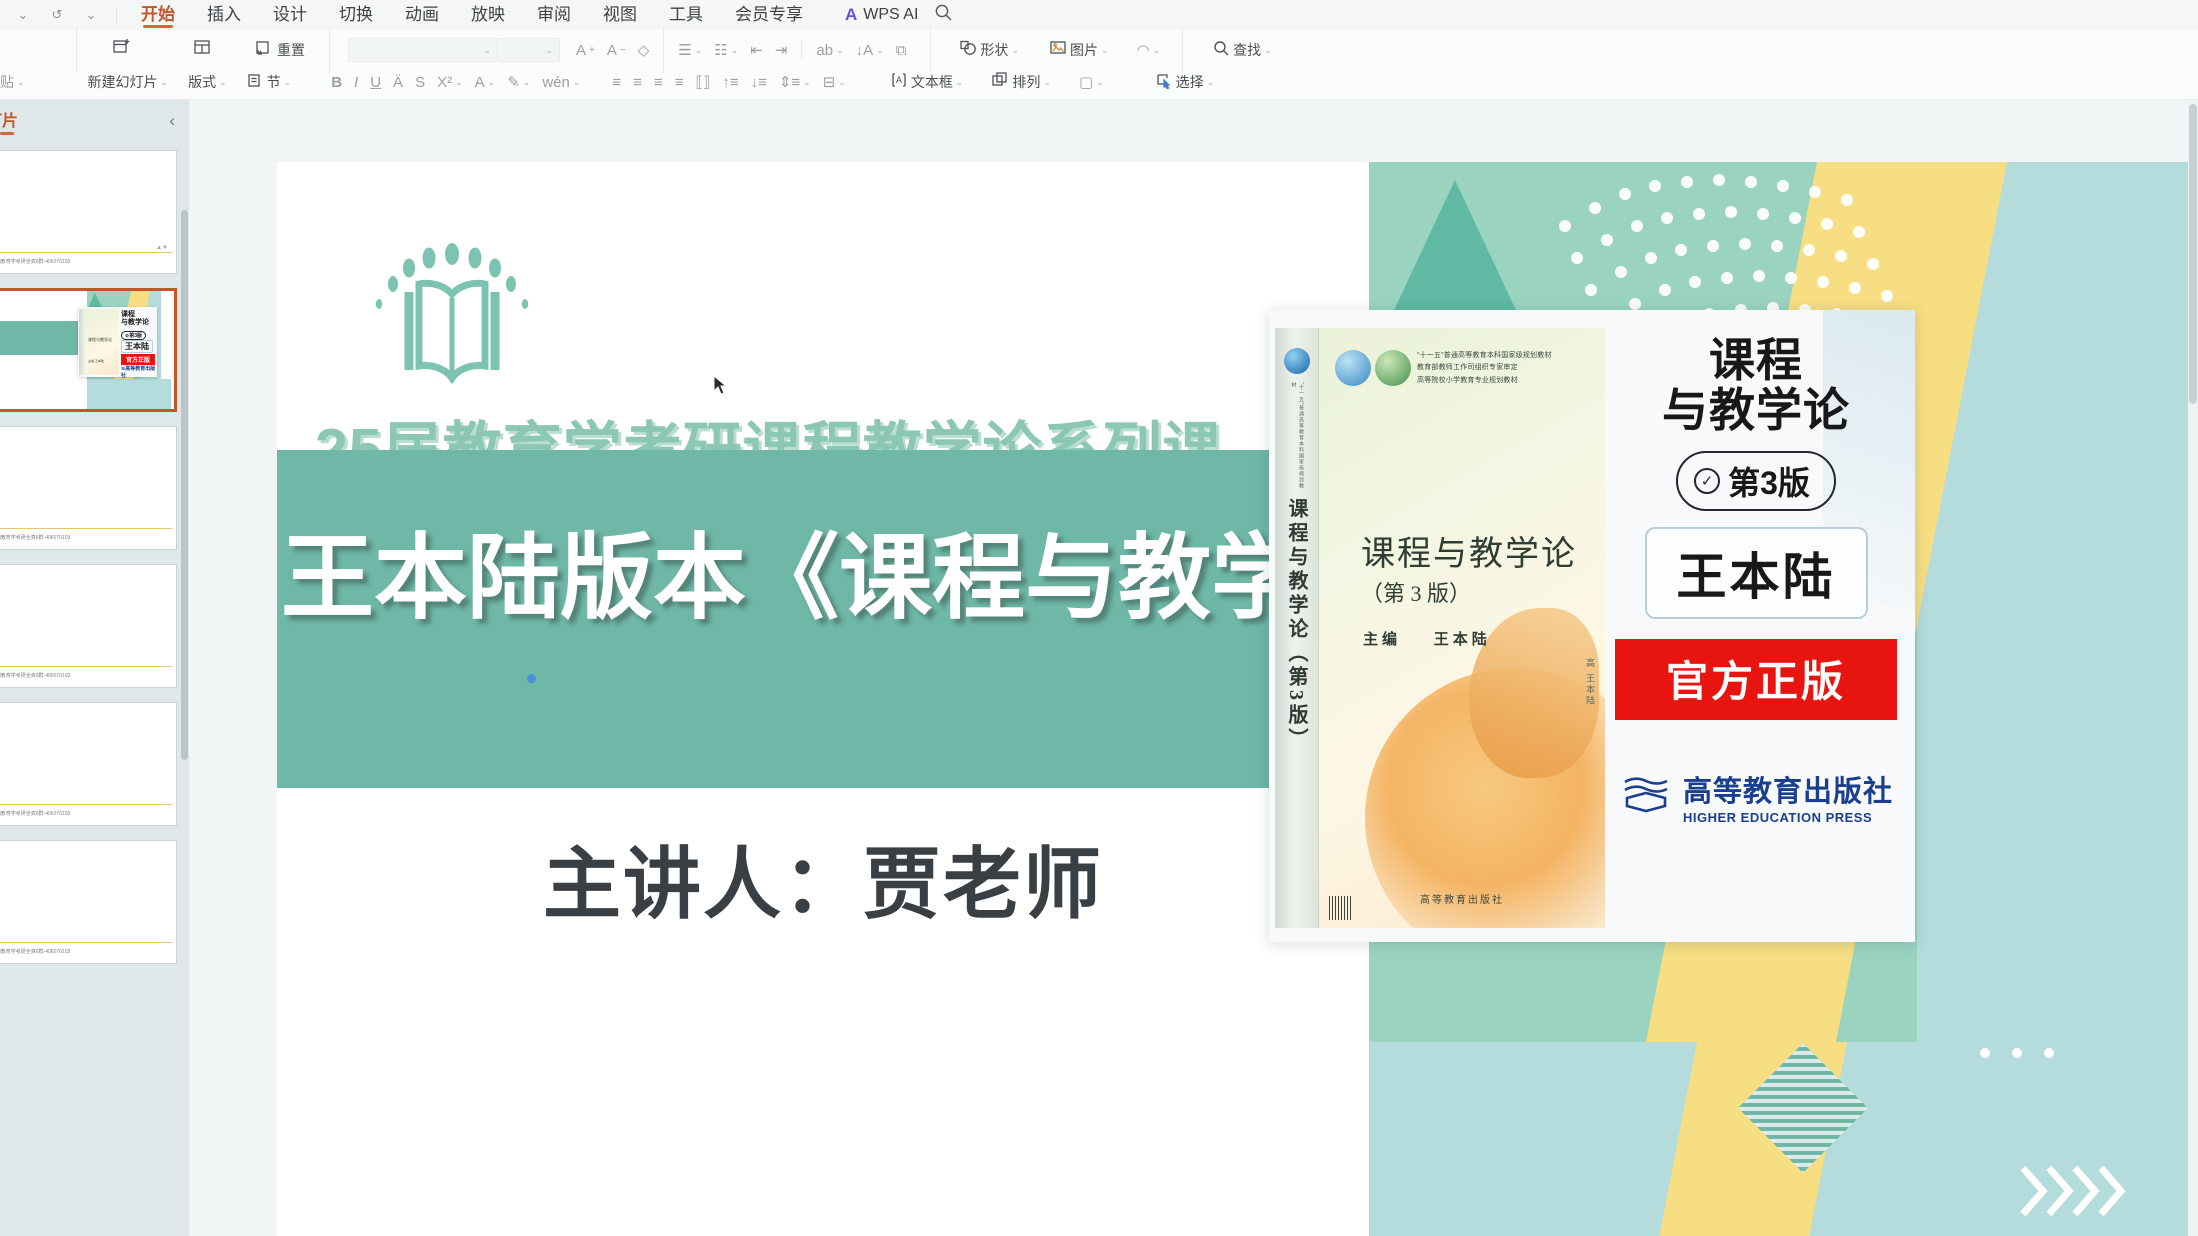  What do you see at coordinates (759, 82) in the screenshot?
I see `space-after-icon: ↓≡` at bounding box center [759, 82].